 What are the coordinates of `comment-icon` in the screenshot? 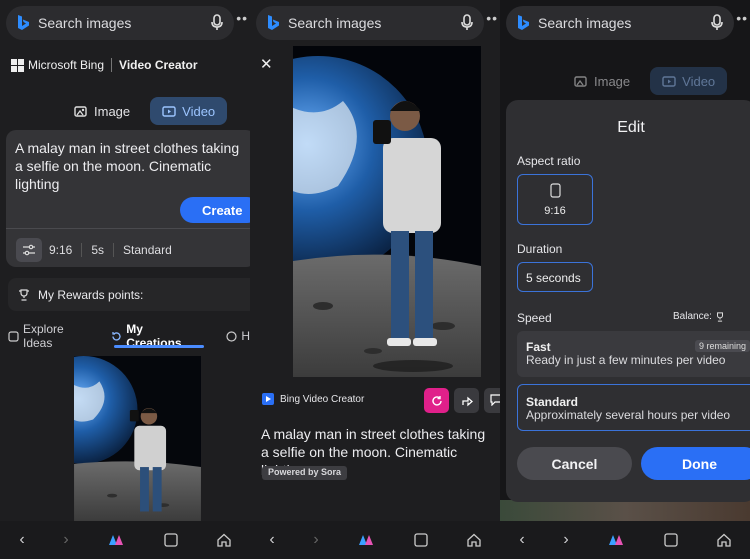 It's located at (495, 400).